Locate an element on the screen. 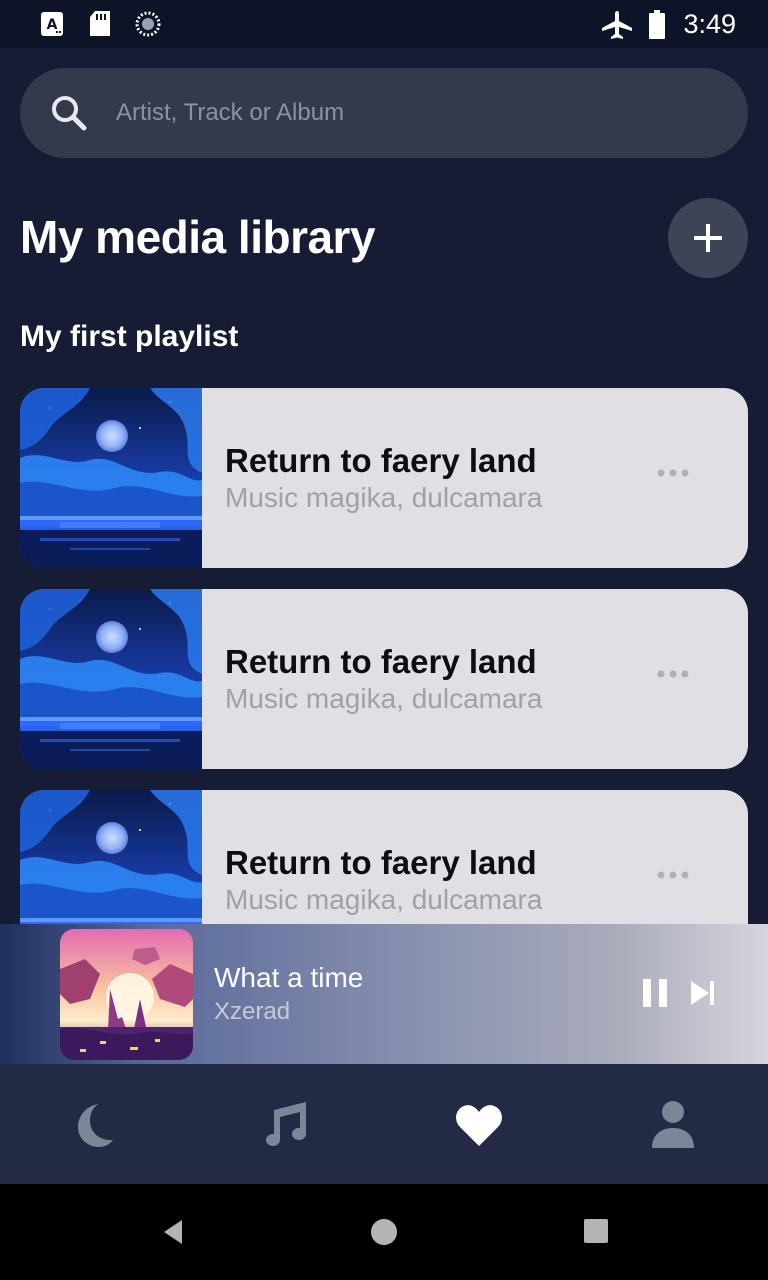 The height and width of the screenshot is (1280, 768). mini-player: What a time Xzerad is located at coordinates (384, 994).